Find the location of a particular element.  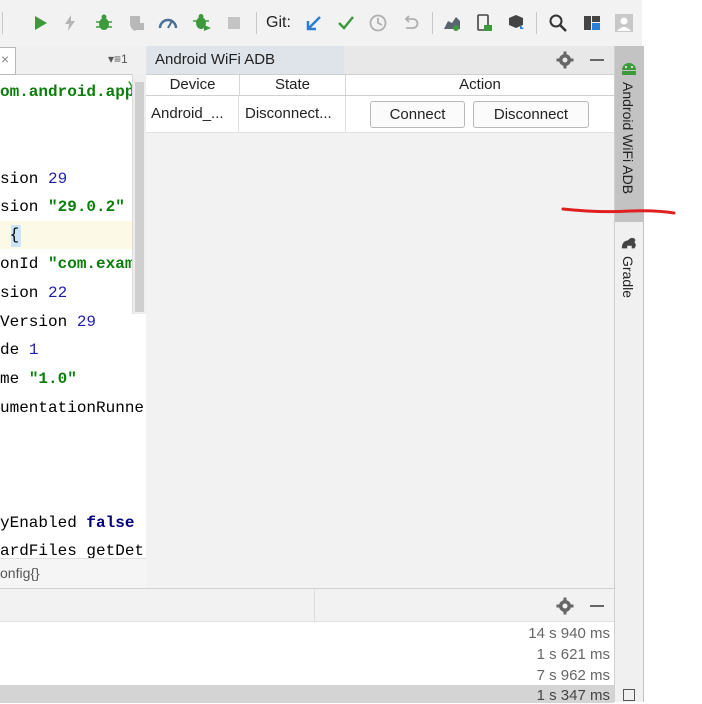

editor-tab-strip: × ▾≡1 is located at coordinates (73, 60).